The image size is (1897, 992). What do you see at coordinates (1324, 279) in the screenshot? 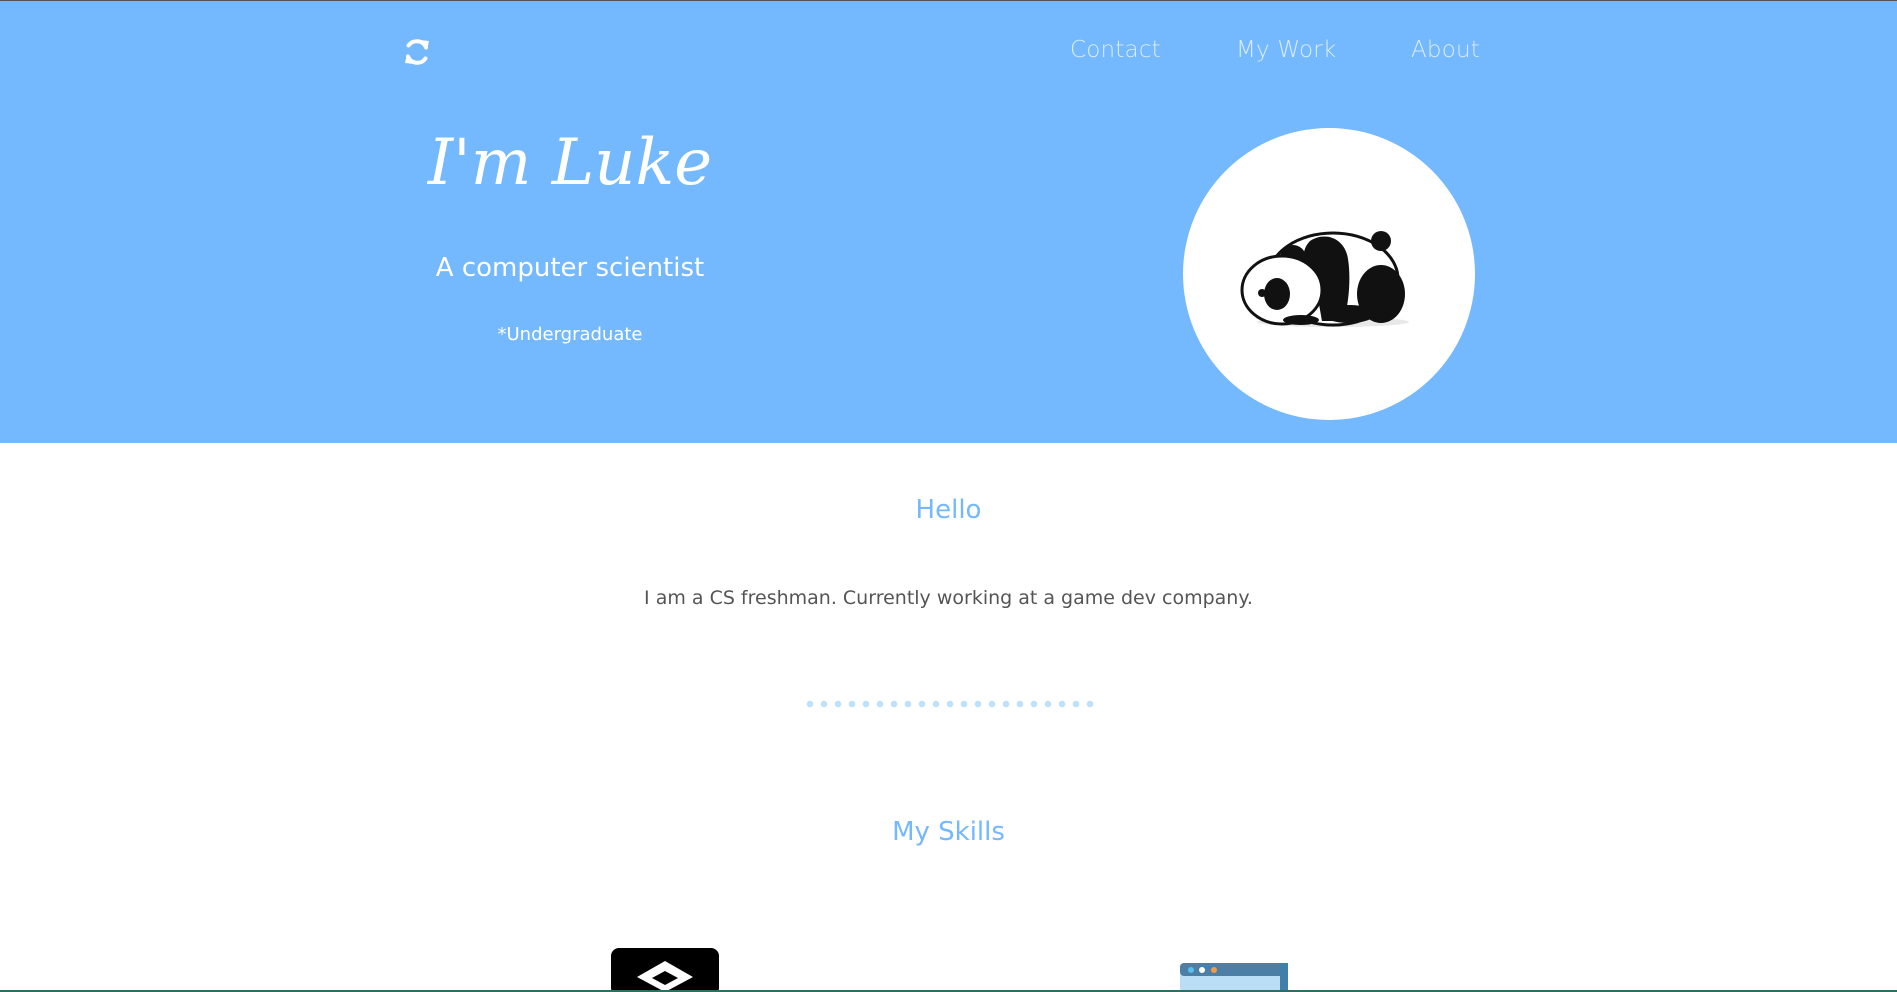
I see `sleeping-panda-image` at bounding box center [1324, 279].